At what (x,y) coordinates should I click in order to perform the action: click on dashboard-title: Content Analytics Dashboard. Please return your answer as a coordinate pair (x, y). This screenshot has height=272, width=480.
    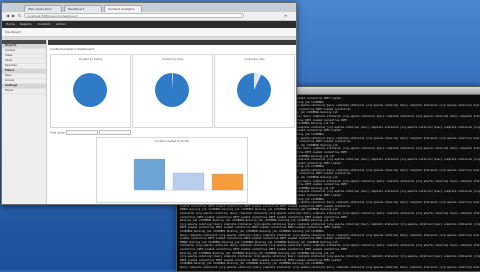
    Looking at the image, I should click on (72, 49).